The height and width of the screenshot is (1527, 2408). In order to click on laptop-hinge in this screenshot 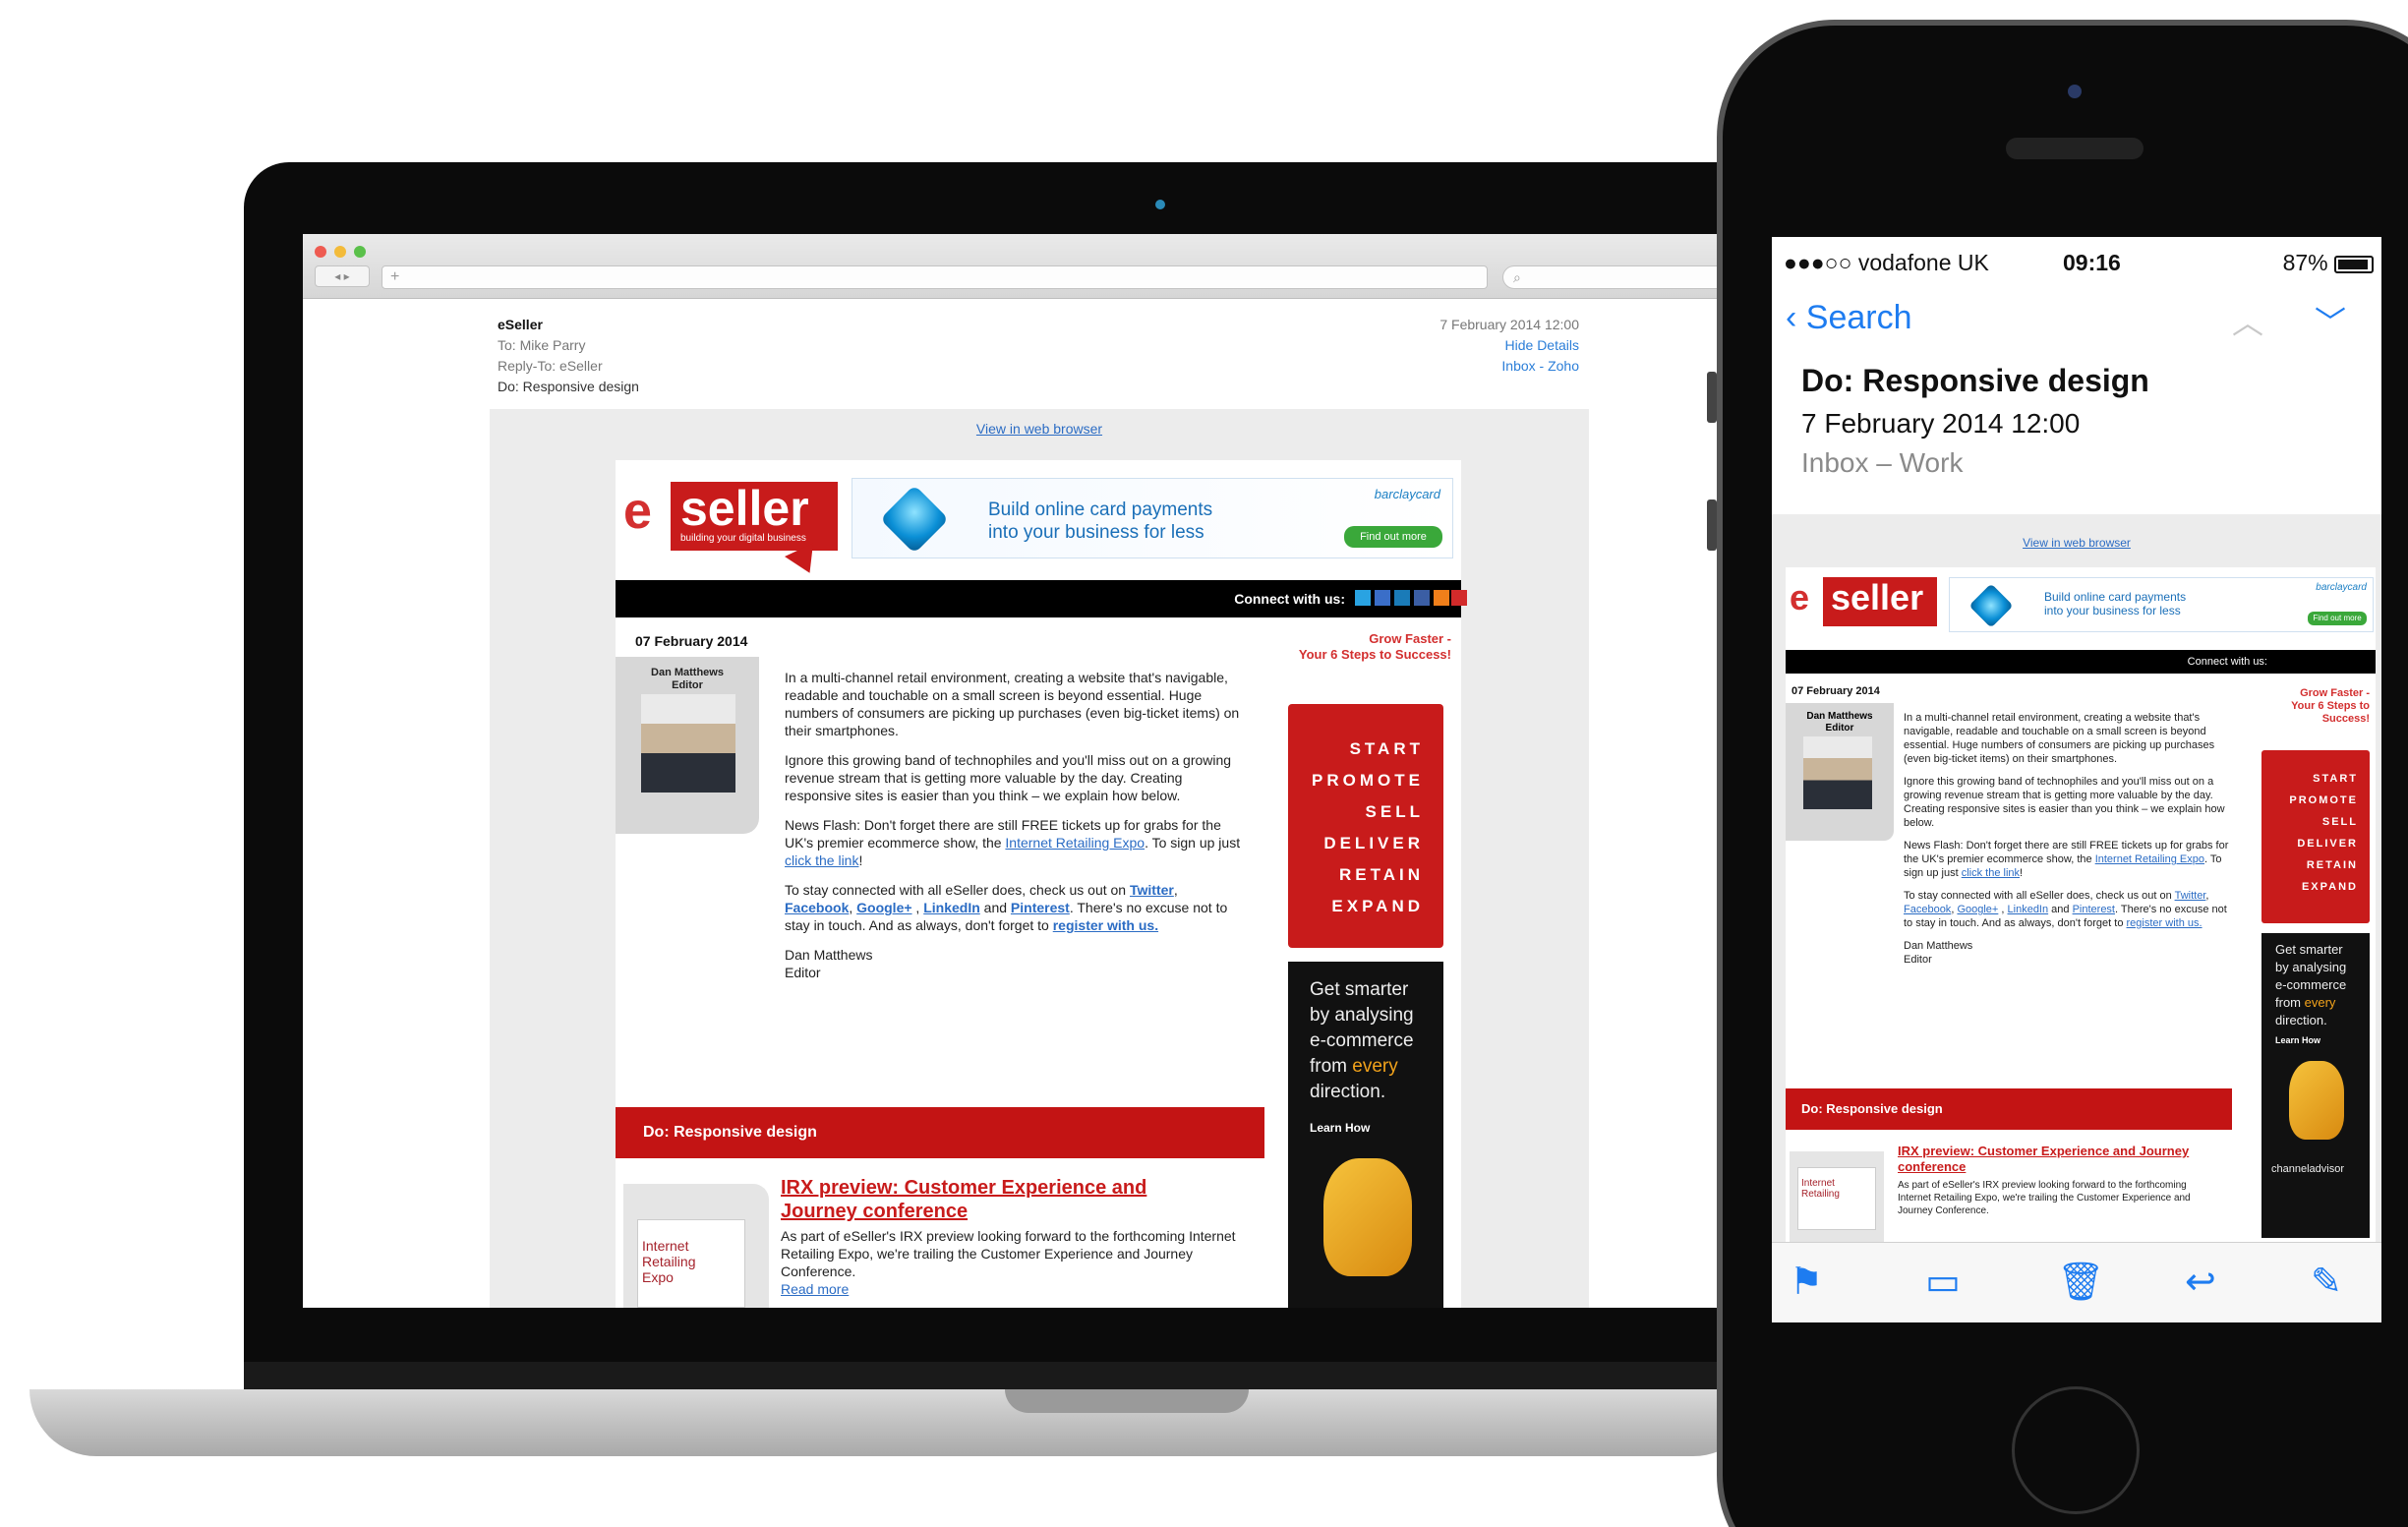, I will do `click(1011, 1376)`.